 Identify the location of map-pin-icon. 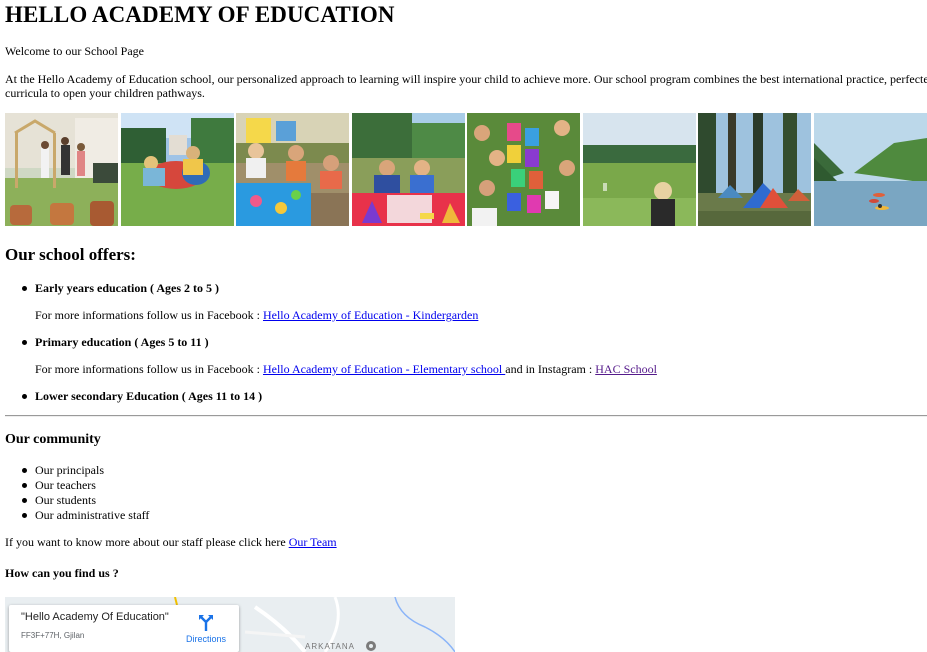
(371, 646).